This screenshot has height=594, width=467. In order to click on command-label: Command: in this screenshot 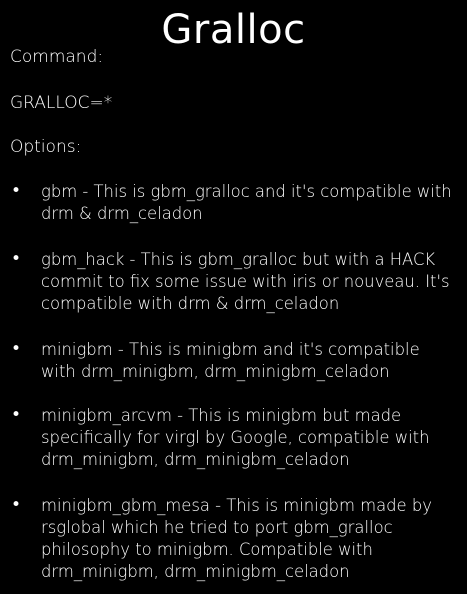, I will do `click(57, 57)`.